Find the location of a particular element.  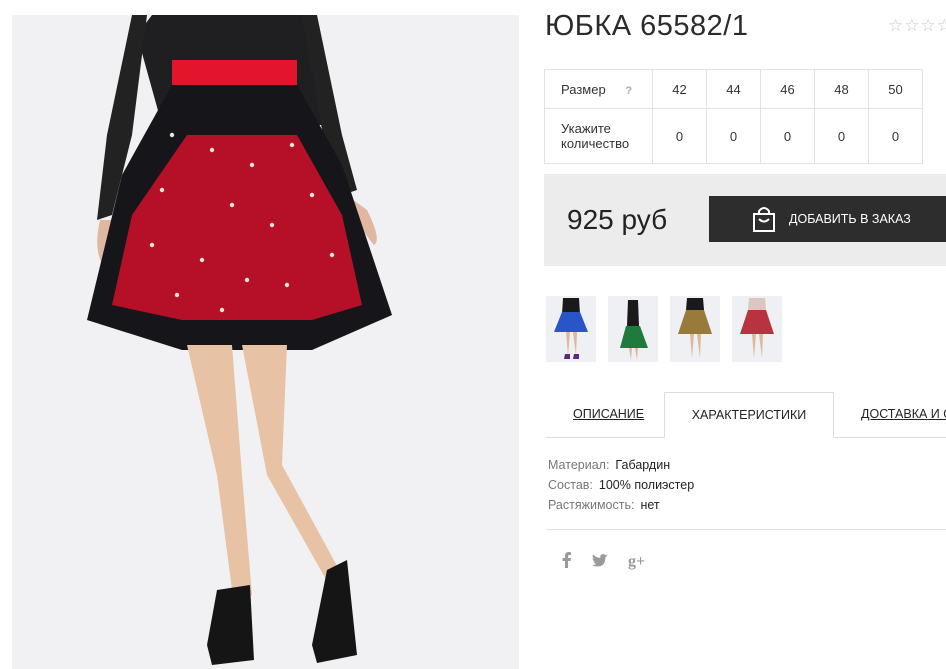

size-row: Размер ? 42 44 46 48 50 is located at coordinates (733, 89).